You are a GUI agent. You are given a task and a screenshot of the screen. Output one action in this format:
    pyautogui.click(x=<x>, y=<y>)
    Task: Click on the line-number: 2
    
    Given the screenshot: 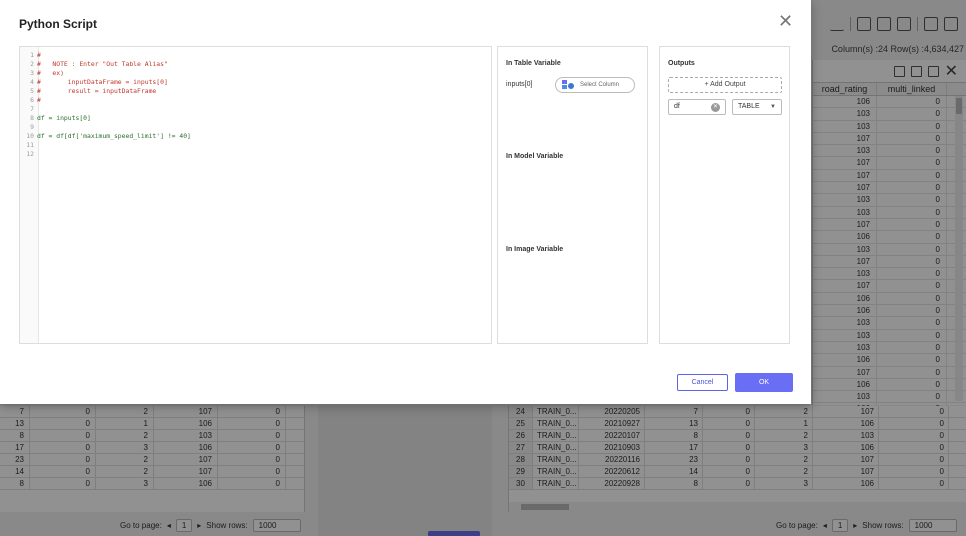 What is the action you would take?
    pyautogui.click(x=32, y=64)
    